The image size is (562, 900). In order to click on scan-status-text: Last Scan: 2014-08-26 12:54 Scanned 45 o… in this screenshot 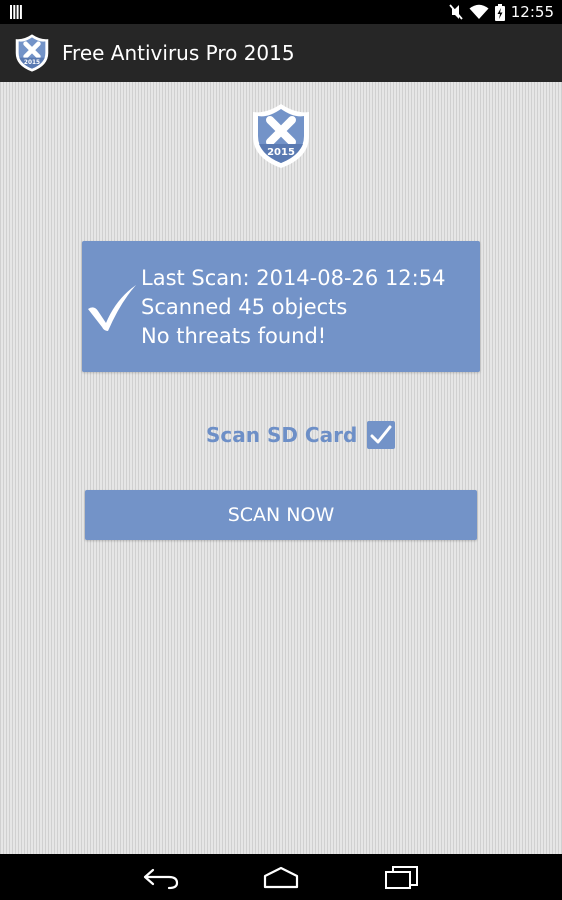, I will do `click(293, 307)`.